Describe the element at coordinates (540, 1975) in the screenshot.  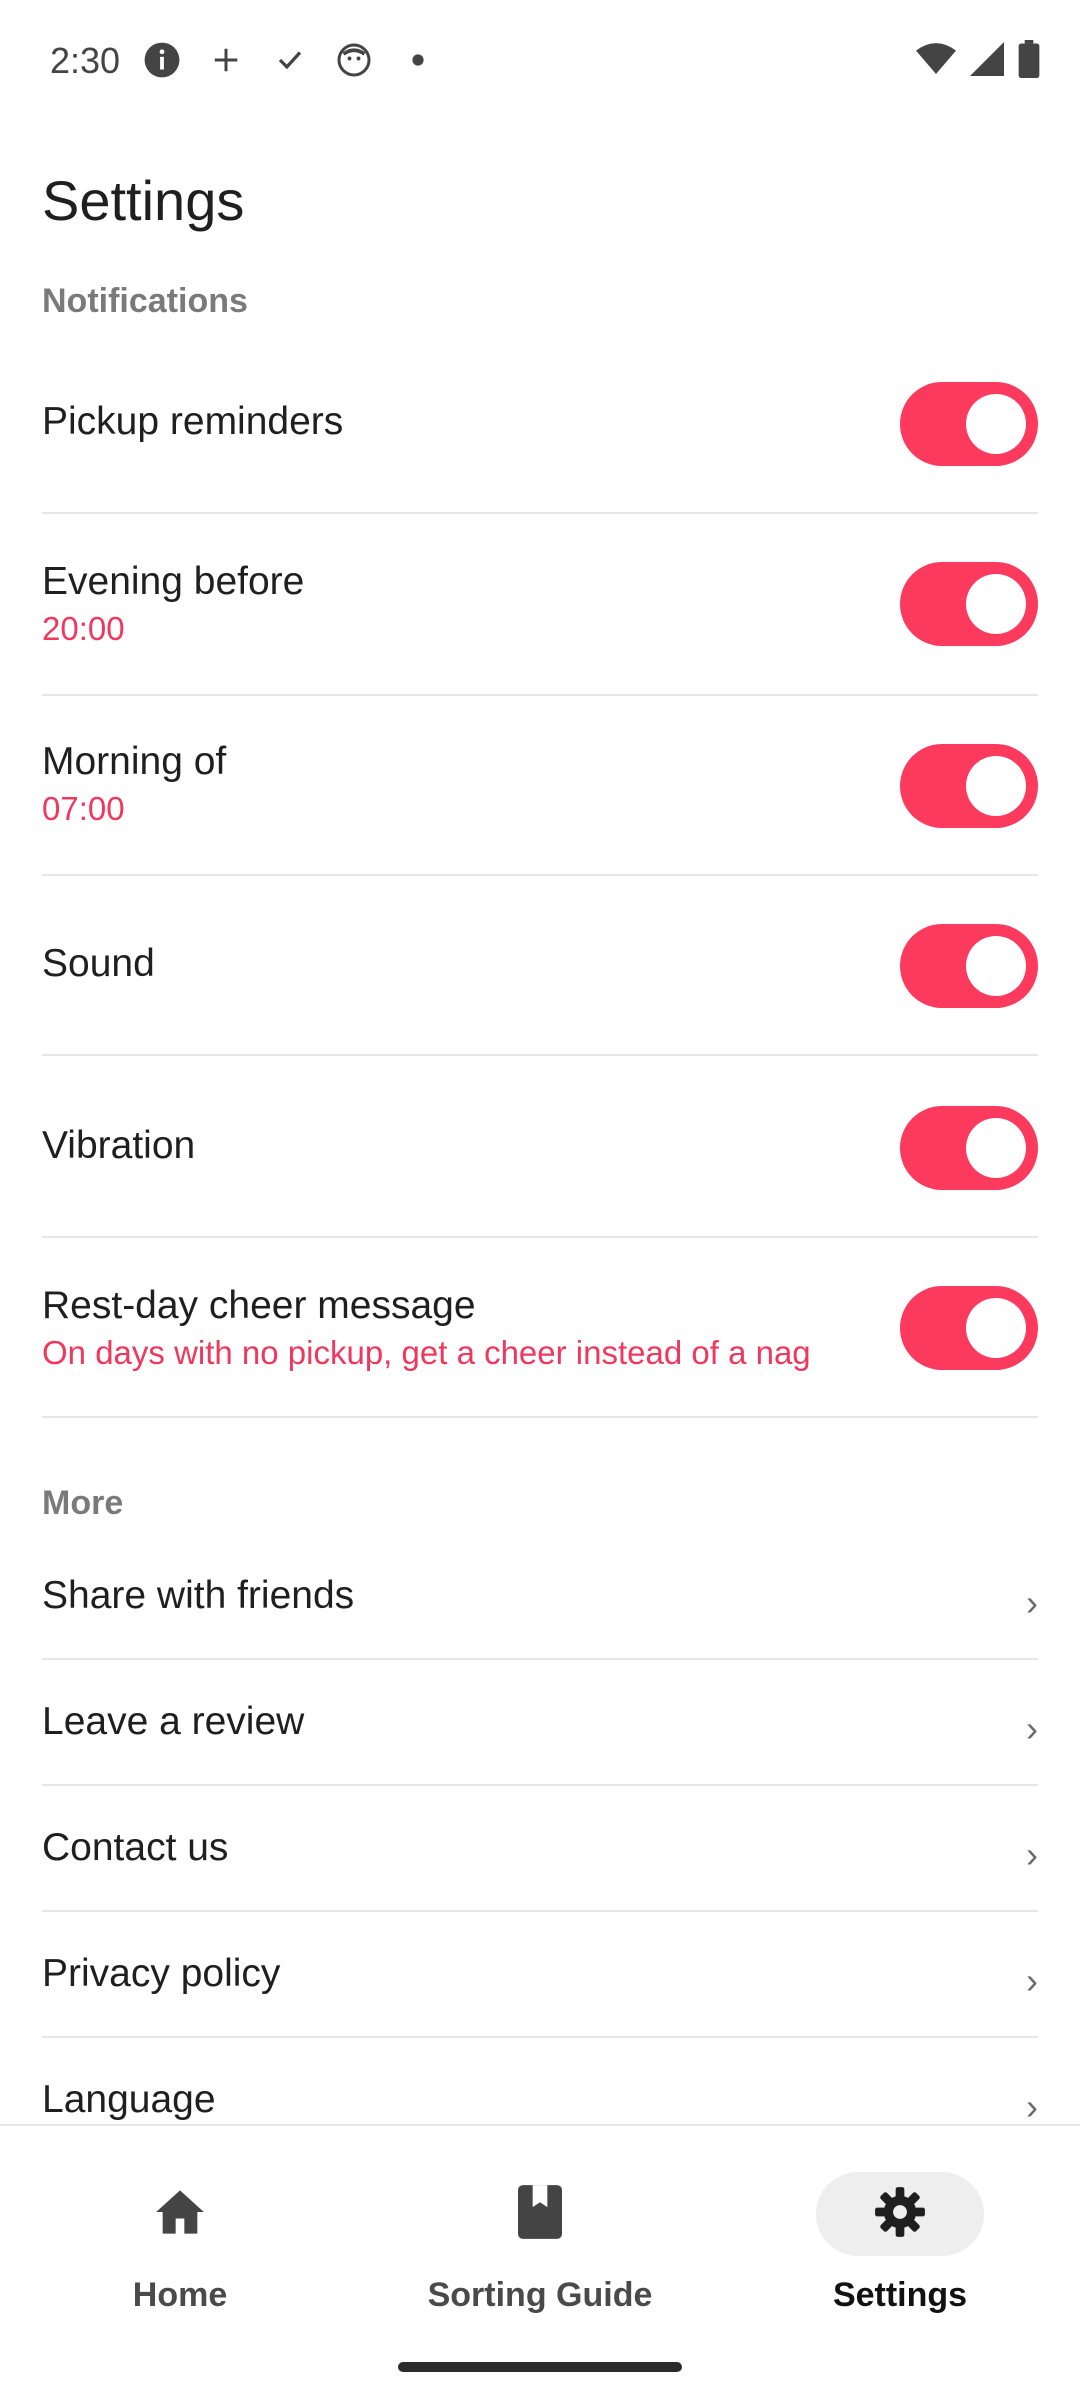
I see `more-row-privacy: Privacy policy ›` at that location.